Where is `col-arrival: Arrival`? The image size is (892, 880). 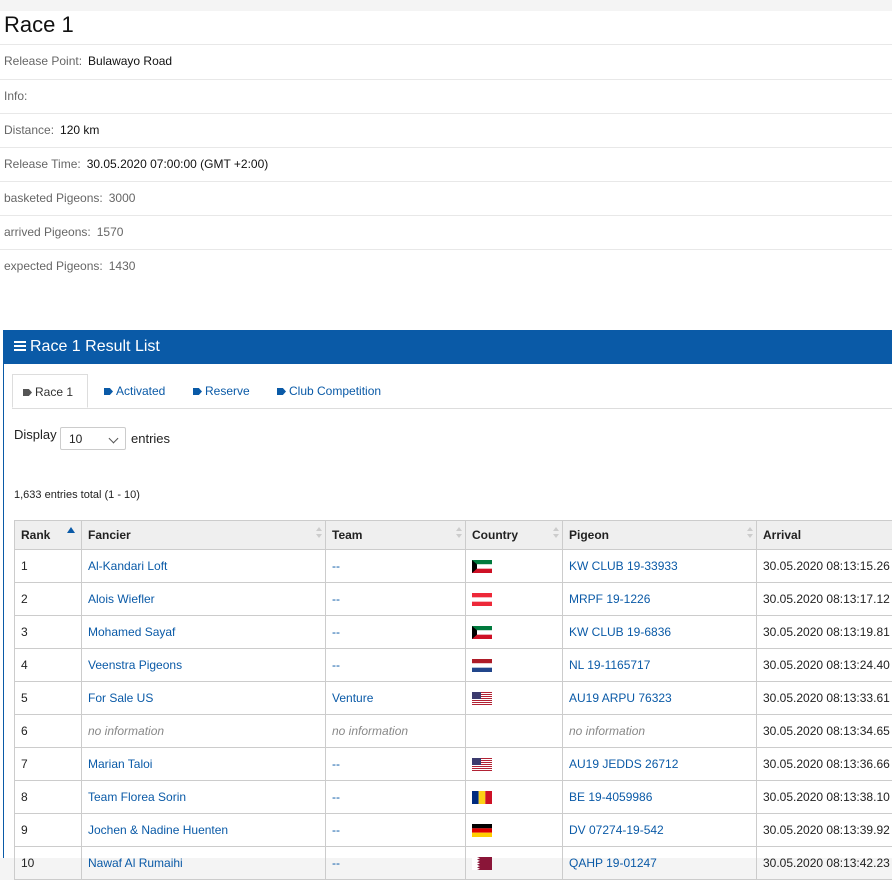
col-arrival: Arrival is located at coordinates (824, 535).